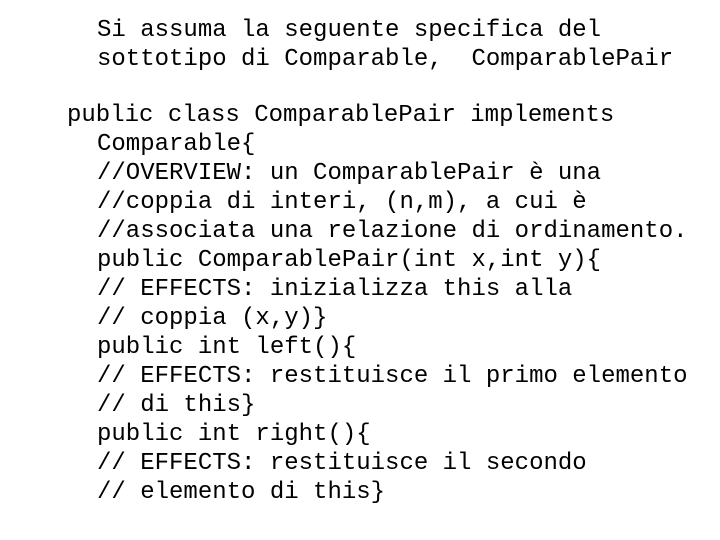 Image resolution: width=720 pixels, height=540 pixels. What do you see at coordinates (349, 173) in the screenshot?
I see `code-comment-overview: //OVERVIEW: un ComparablePair è una` at bounding box center [349, 173].